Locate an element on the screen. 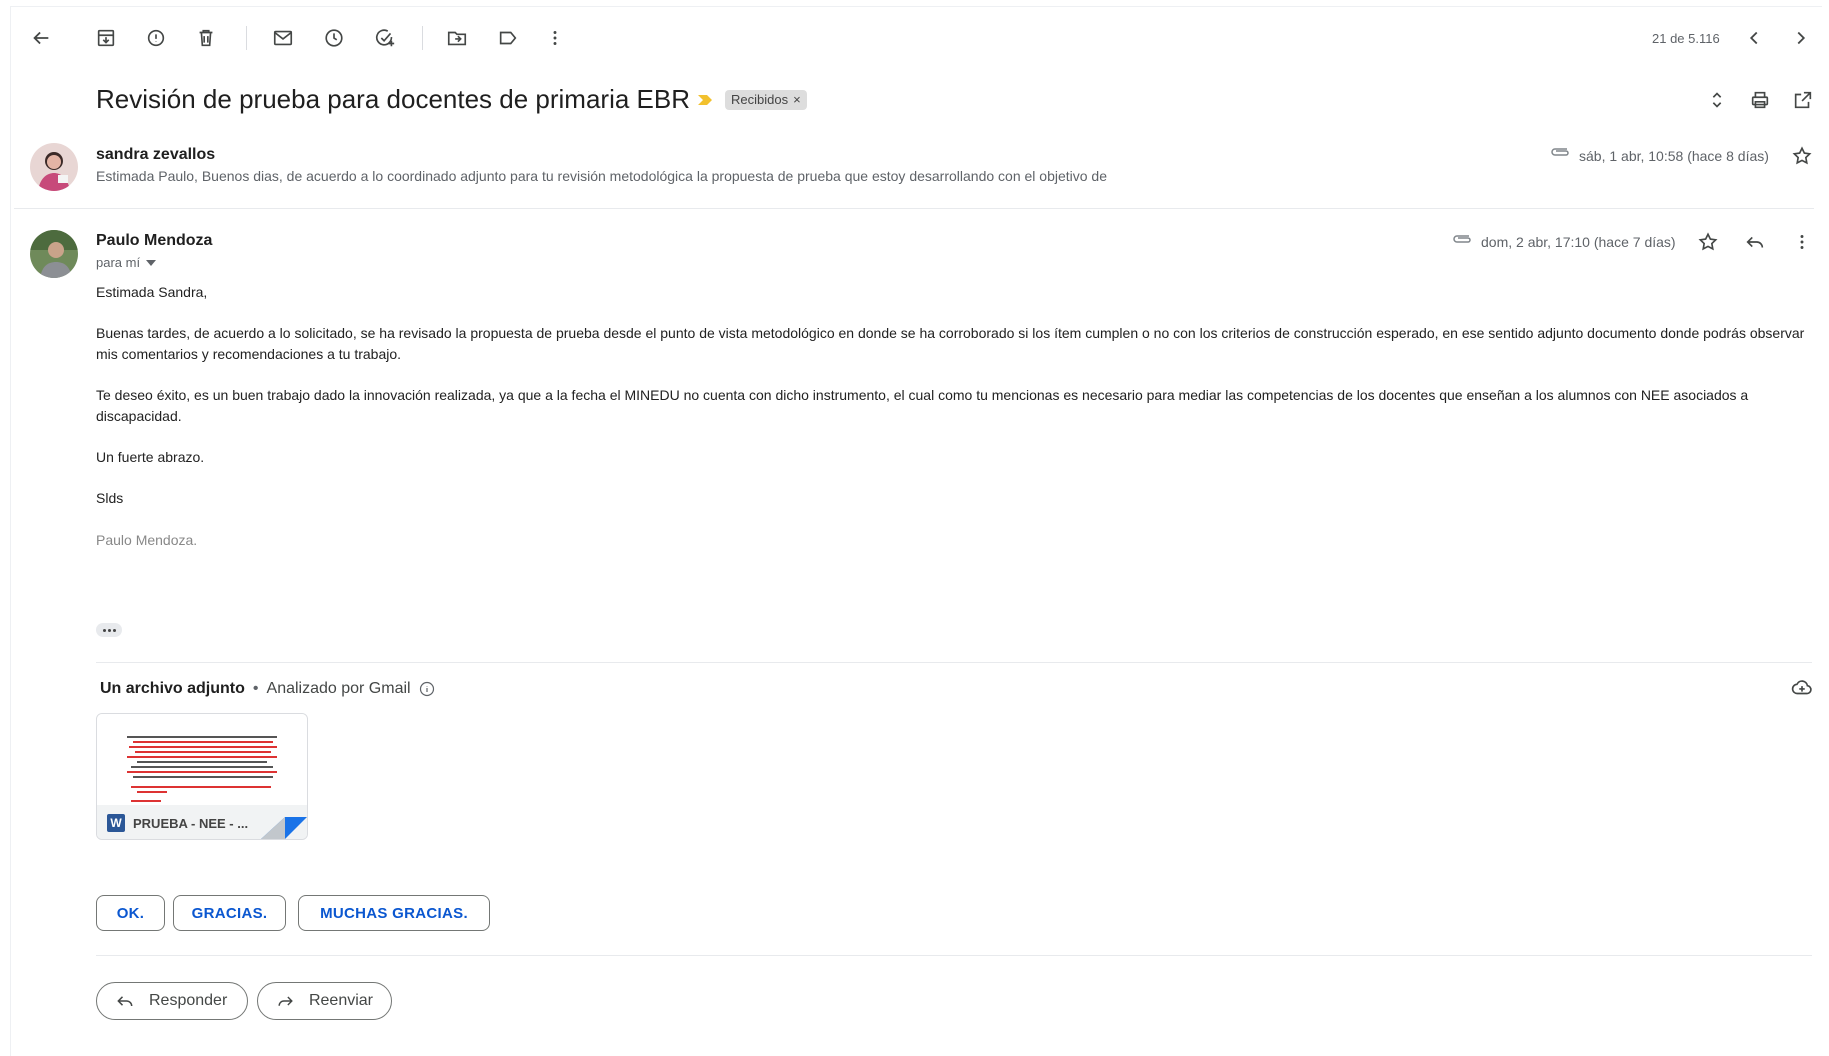  sender-name: sandra zevallos is located at coordinates (156, 154).